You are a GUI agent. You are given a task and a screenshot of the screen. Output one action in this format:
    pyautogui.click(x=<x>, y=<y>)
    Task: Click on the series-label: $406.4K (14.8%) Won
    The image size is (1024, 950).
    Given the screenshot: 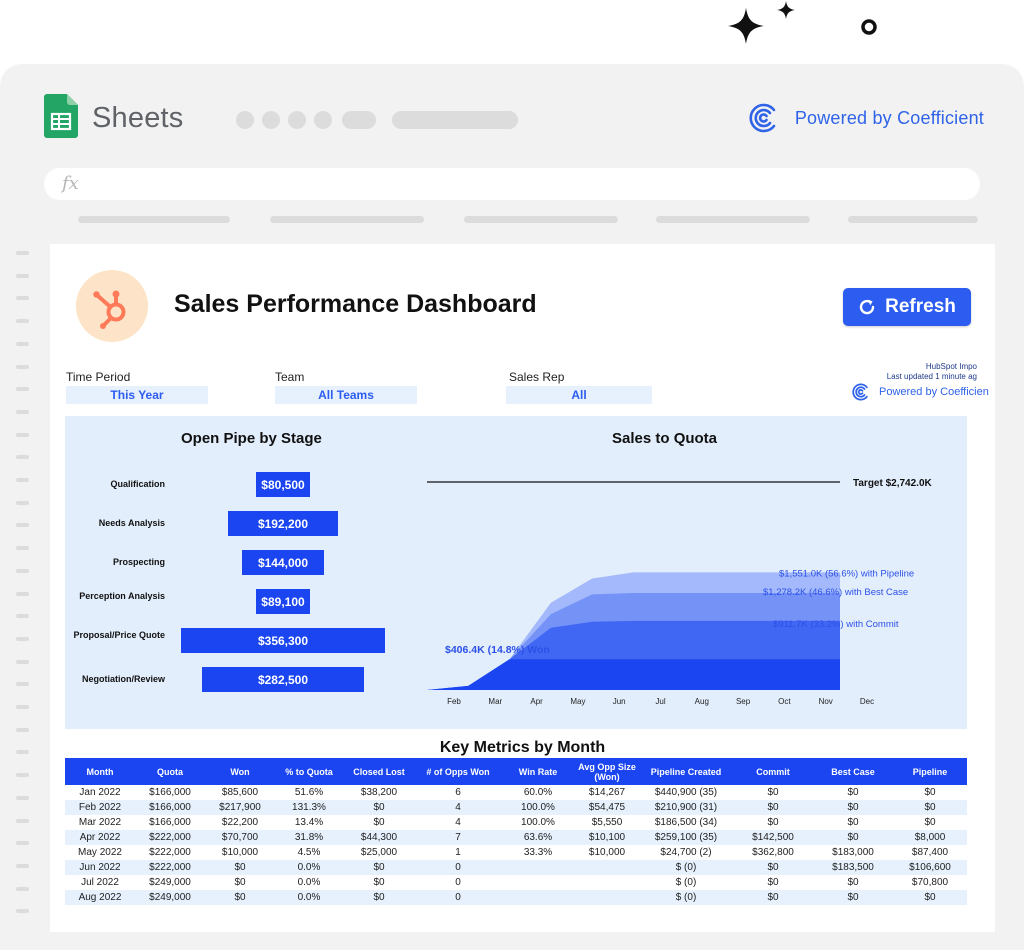 What is the action you would take?
    pyautogui.click(x=497, y=650)
    